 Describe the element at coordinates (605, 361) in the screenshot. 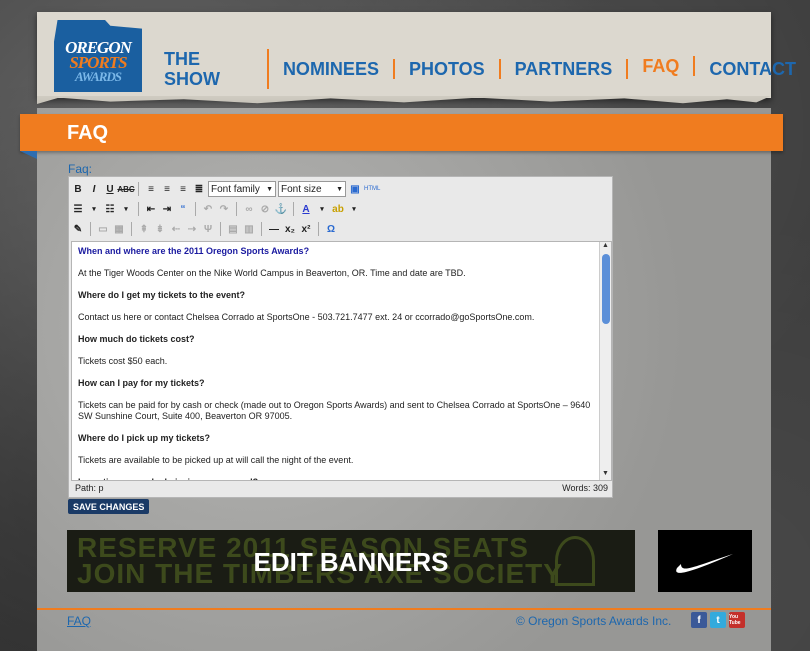

I see `editor-scrollbar: ▲ ▼` at that location.